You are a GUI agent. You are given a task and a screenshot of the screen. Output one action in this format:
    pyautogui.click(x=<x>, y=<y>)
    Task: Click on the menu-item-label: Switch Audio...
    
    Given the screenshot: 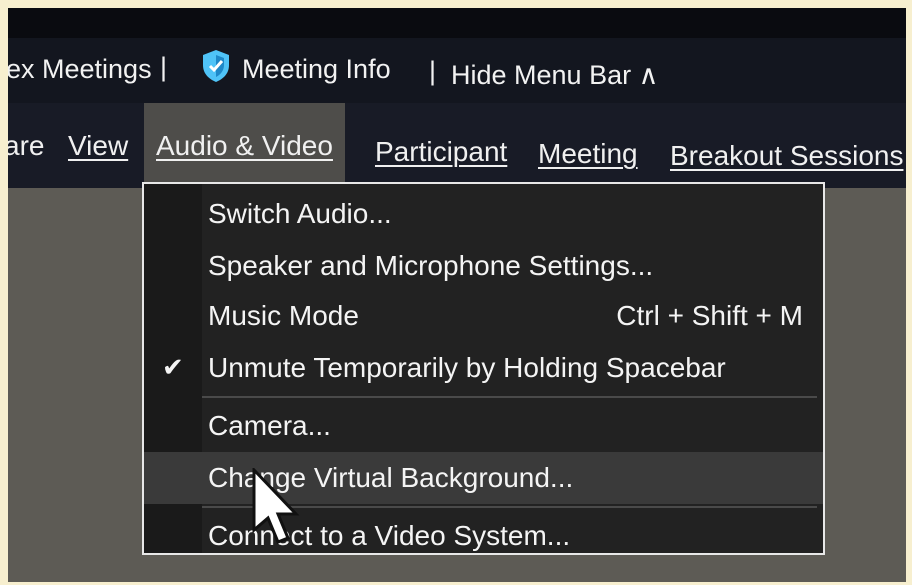 What is the action you would take?
    pyautogui.click(x=300, y=213)
    